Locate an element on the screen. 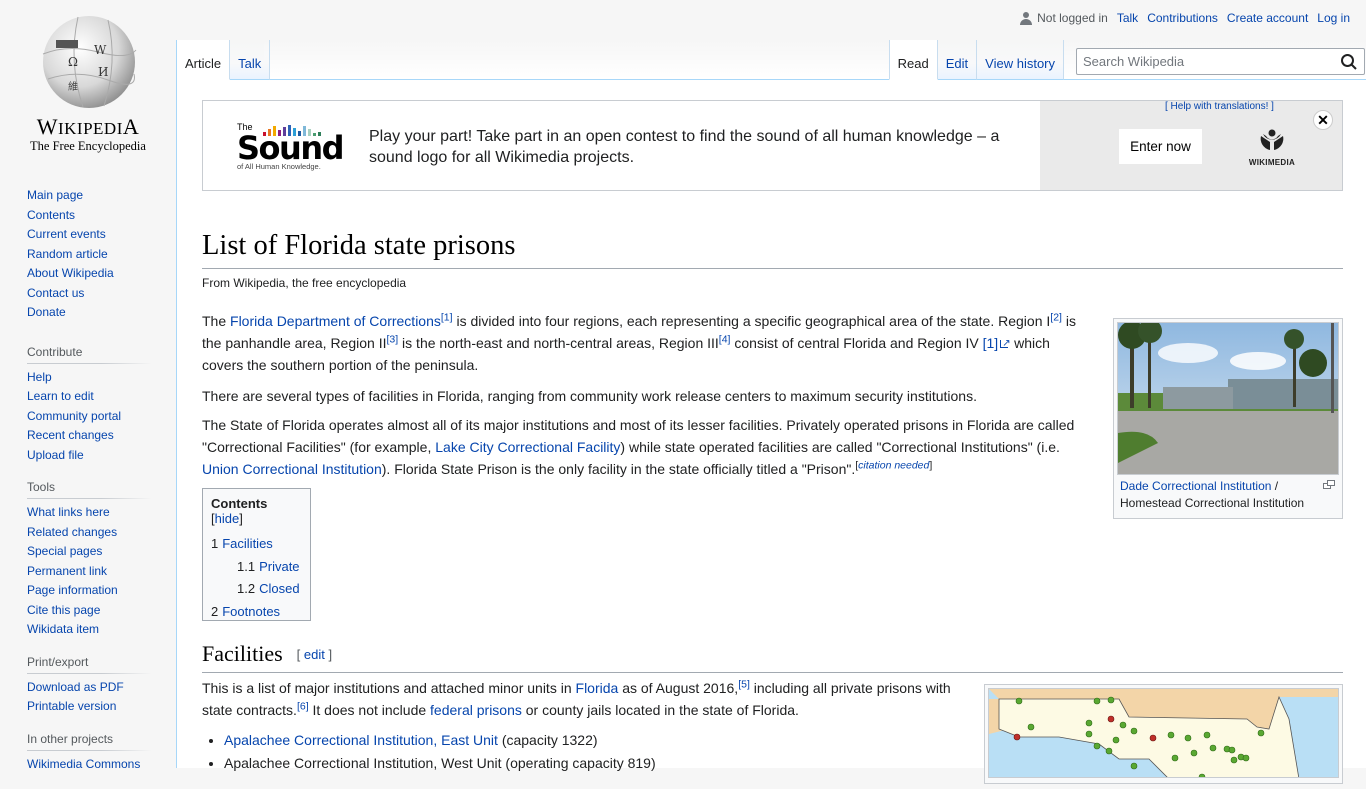 This screenshot has height=789, width=1366. florida-doc-link: Florida Department of Corrections is located at coordinates (335, 321).